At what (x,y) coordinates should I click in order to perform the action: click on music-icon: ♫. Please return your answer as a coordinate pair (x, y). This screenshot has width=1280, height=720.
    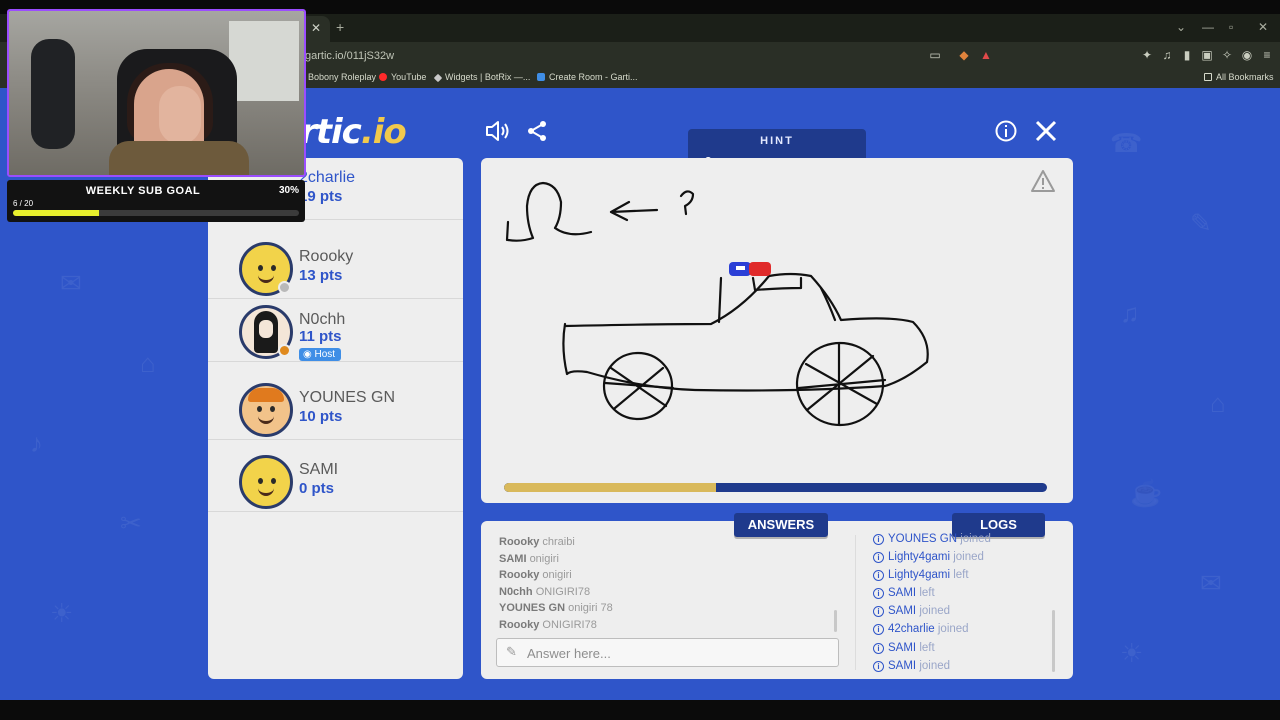
    Looking at the image, I should click on (1167, 55).